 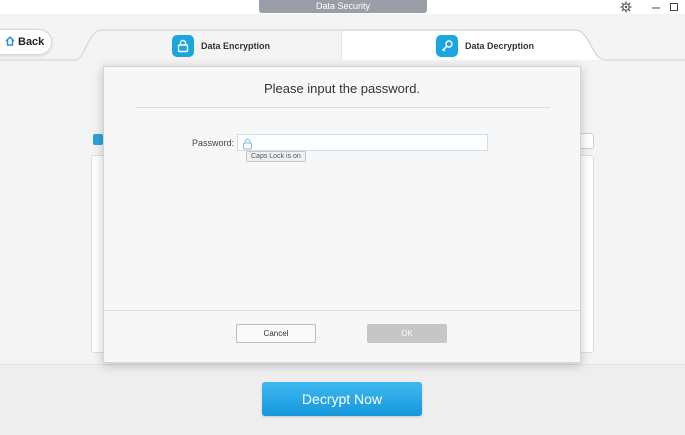 I want to click on tab-strip, so click(x=342, y=45).